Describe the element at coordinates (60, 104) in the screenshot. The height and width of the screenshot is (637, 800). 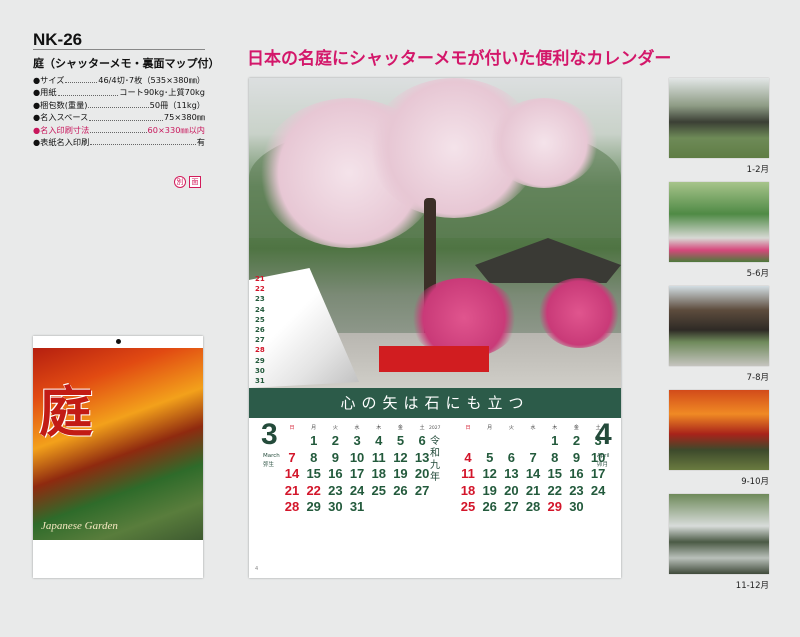
I see `spec-key: ●梱包数(重量)` at that location.